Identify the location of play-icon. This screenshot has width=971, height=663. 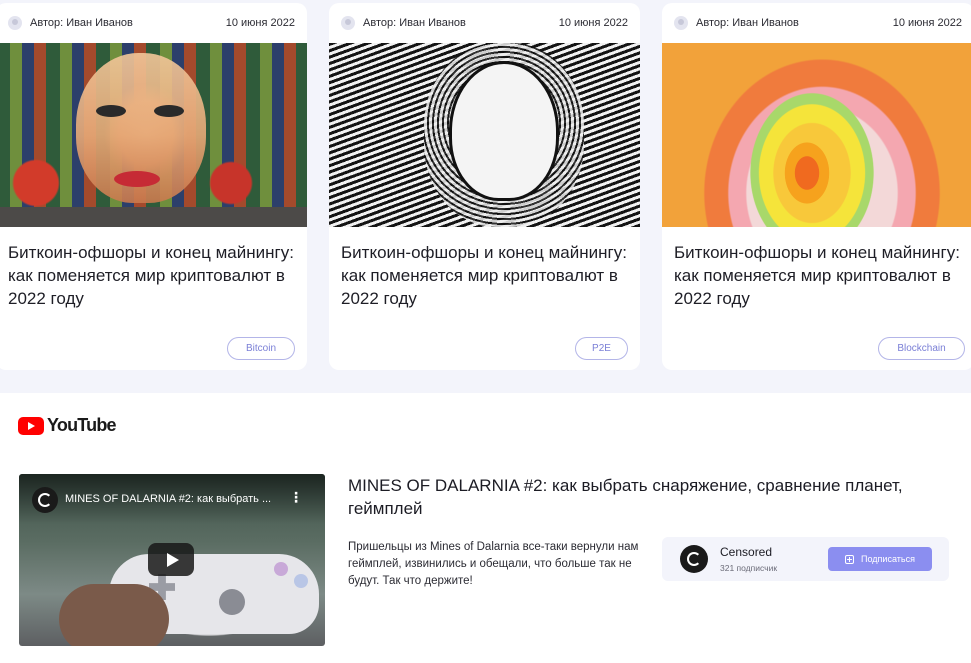
(171, 559).